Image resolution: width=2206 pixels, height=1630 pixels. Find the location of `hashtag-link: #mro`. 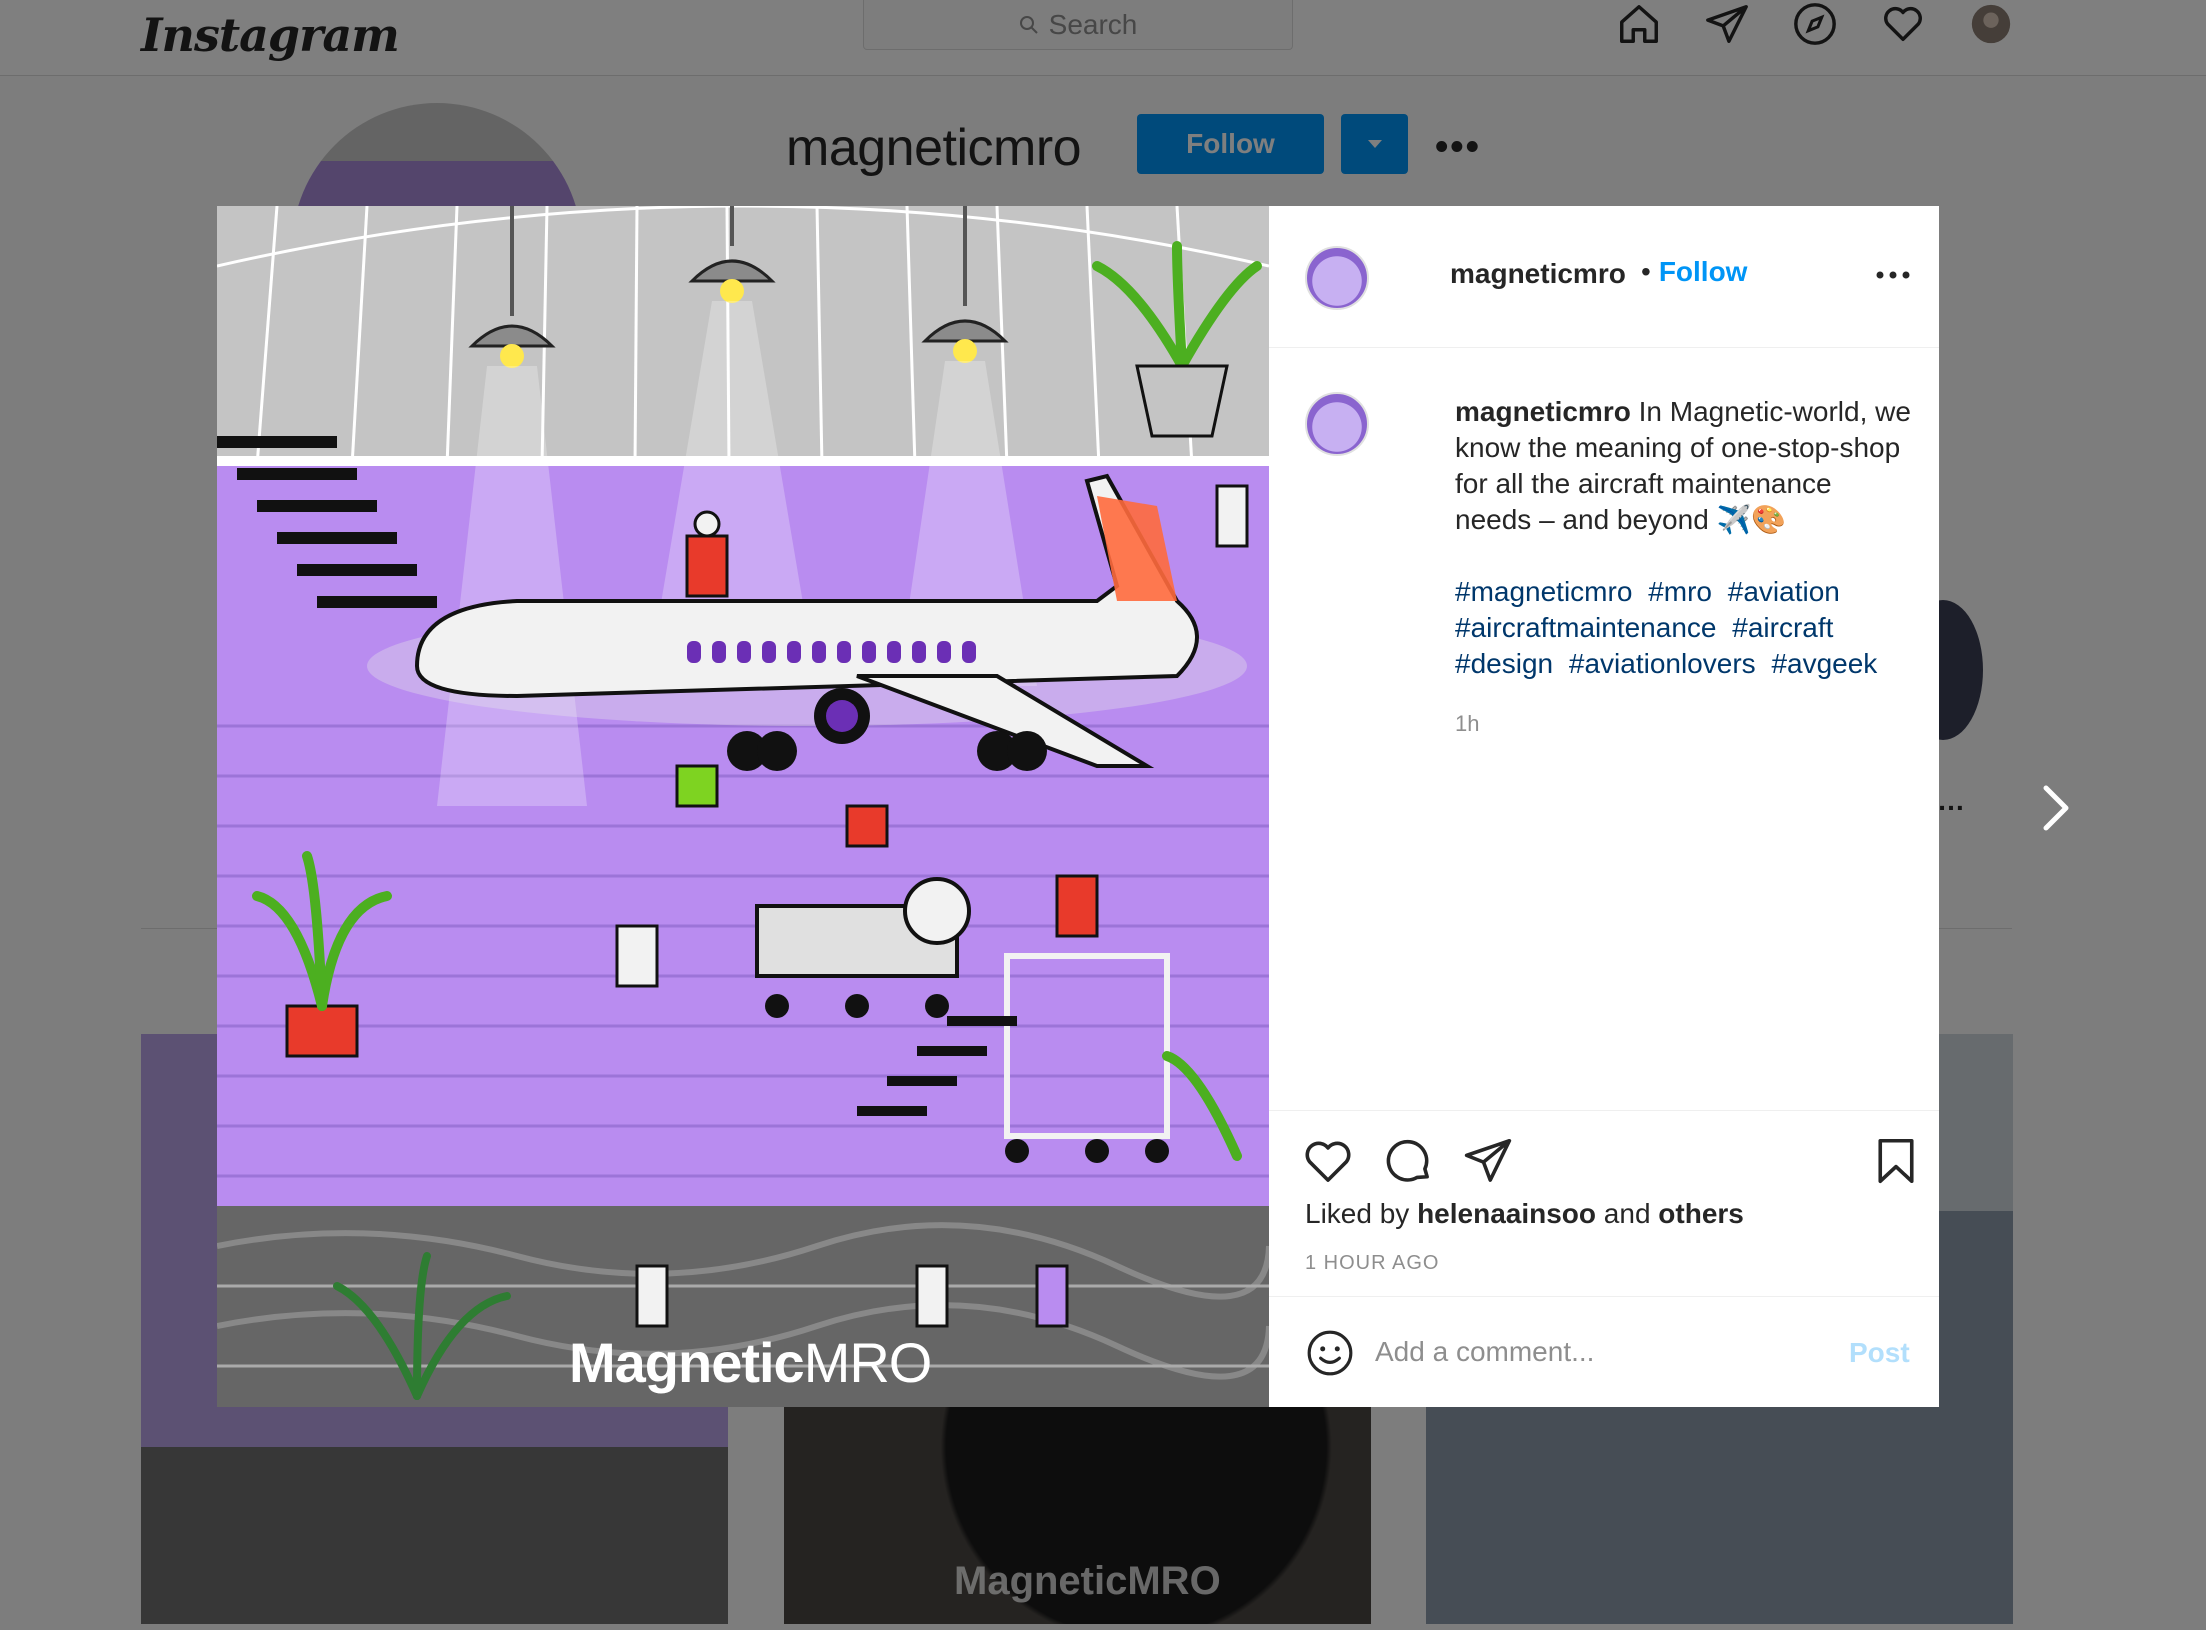

hashtag-link: #mro is located at coordinates (1680, 591).